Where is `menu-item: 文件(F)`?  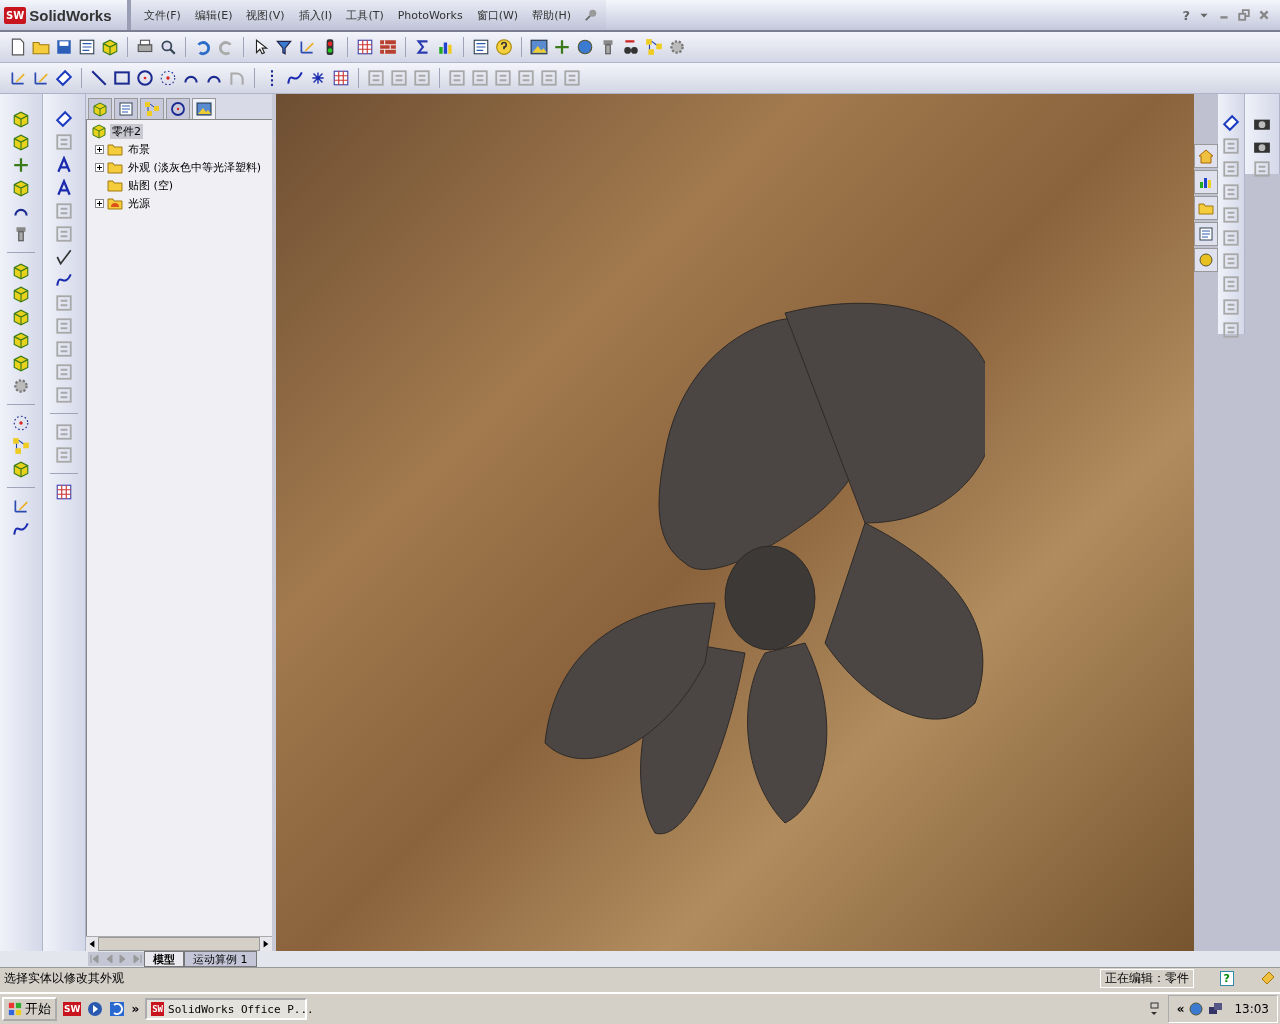
menu-item: 文件(F) is located at coordinates (162, 15).